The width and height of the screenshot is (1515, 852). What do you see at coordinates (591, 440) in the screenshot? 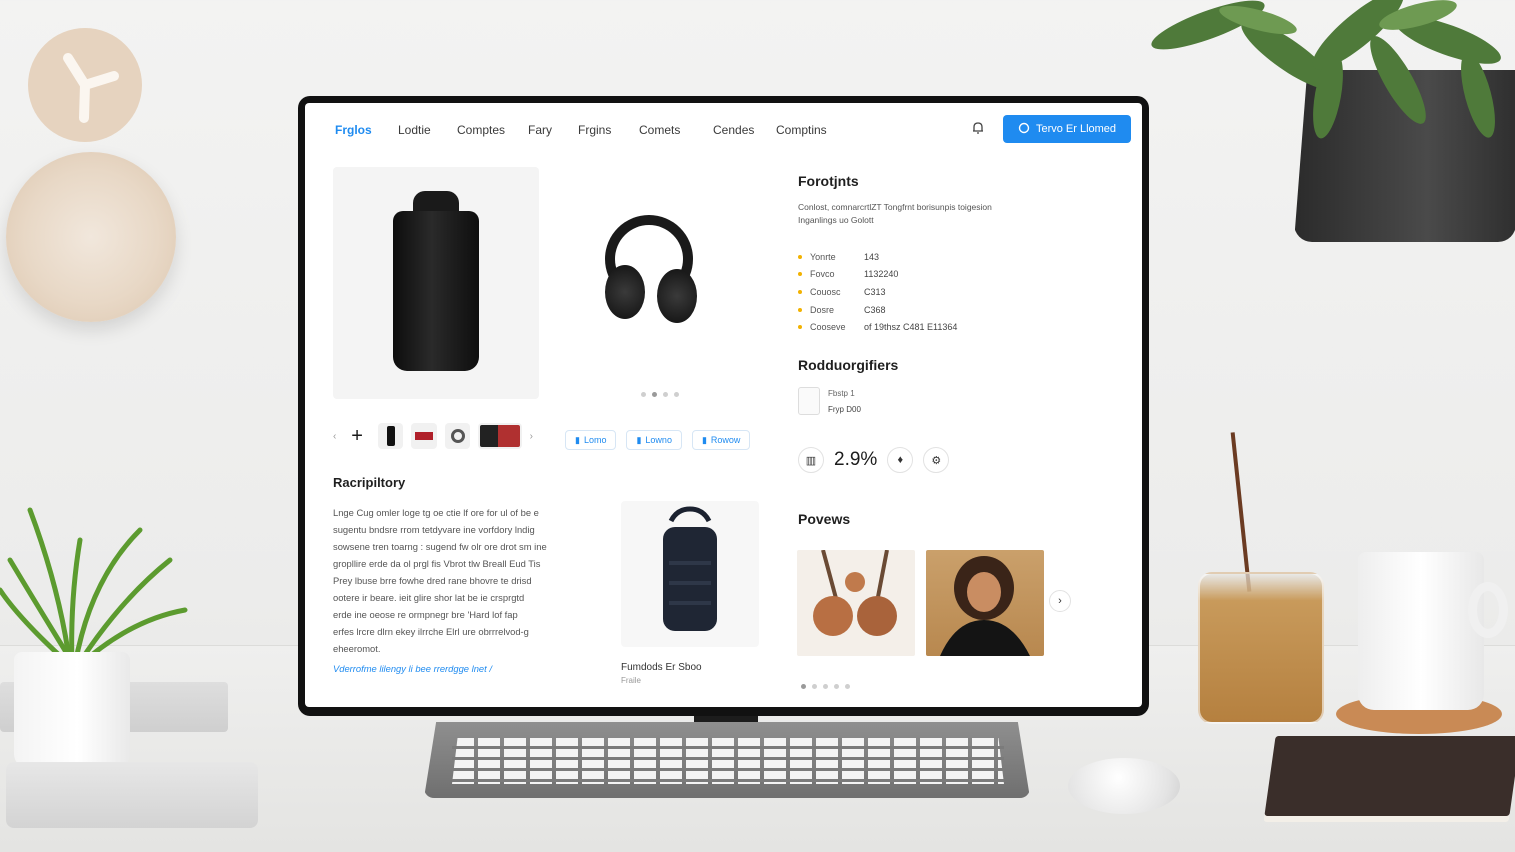
I see `action-pill: ▮ Lomo` at bounding box center [591, 440].